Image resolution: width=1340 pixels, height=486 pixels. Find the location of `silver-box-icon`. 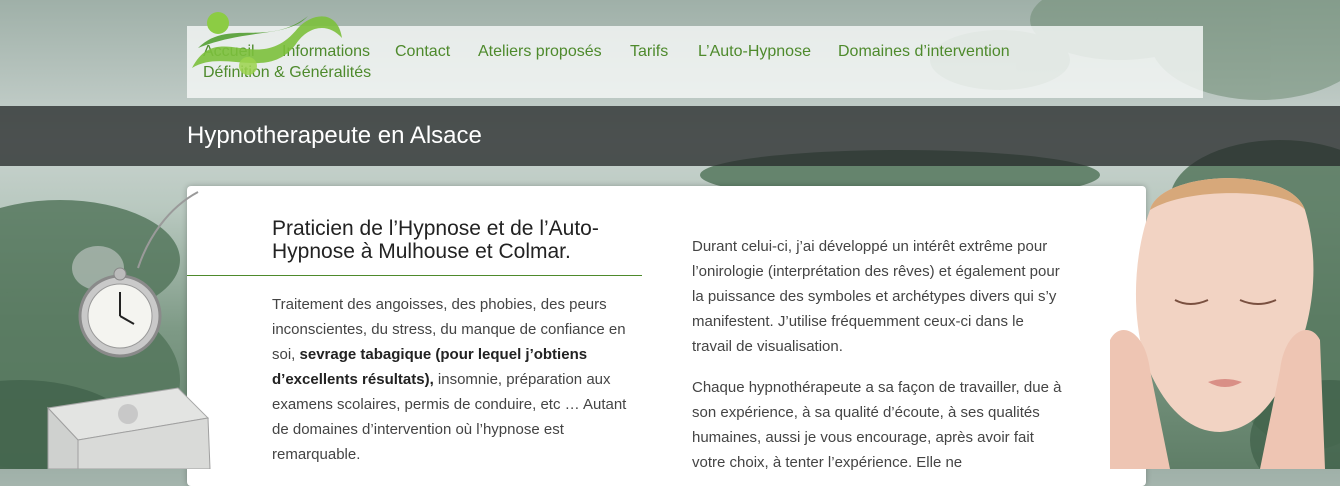

silver-box-icon is located at coordinates (128, 428).